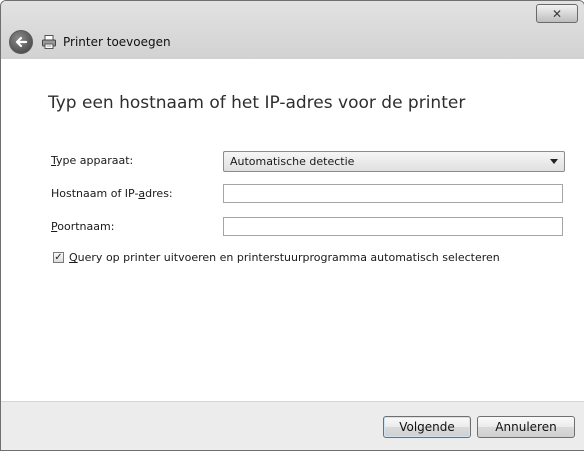  What do you see at coordinates (427, 427) in the screenshot?
I see `next-button: Volgende` at bounding box center [427, 427].